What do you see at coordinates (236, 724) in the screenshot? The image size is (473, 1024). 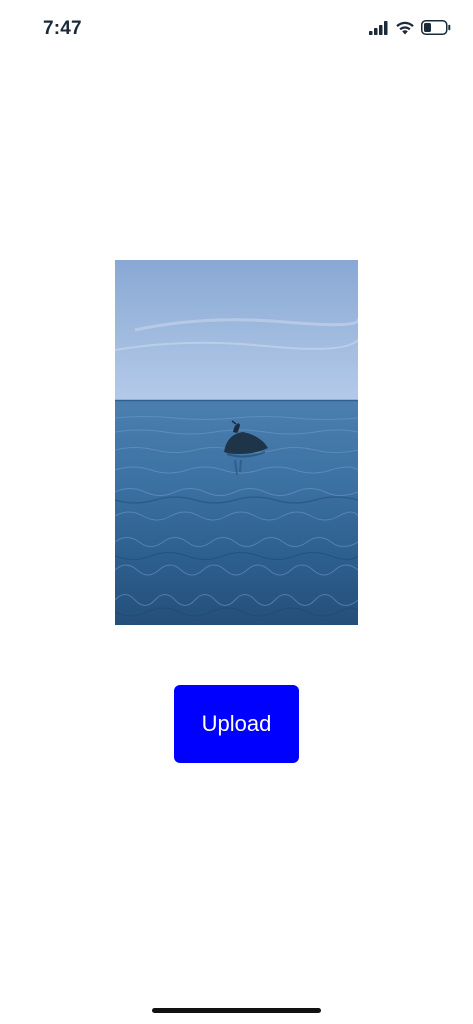 I see `upload-button: Upload` at bounding box center [236, 724].